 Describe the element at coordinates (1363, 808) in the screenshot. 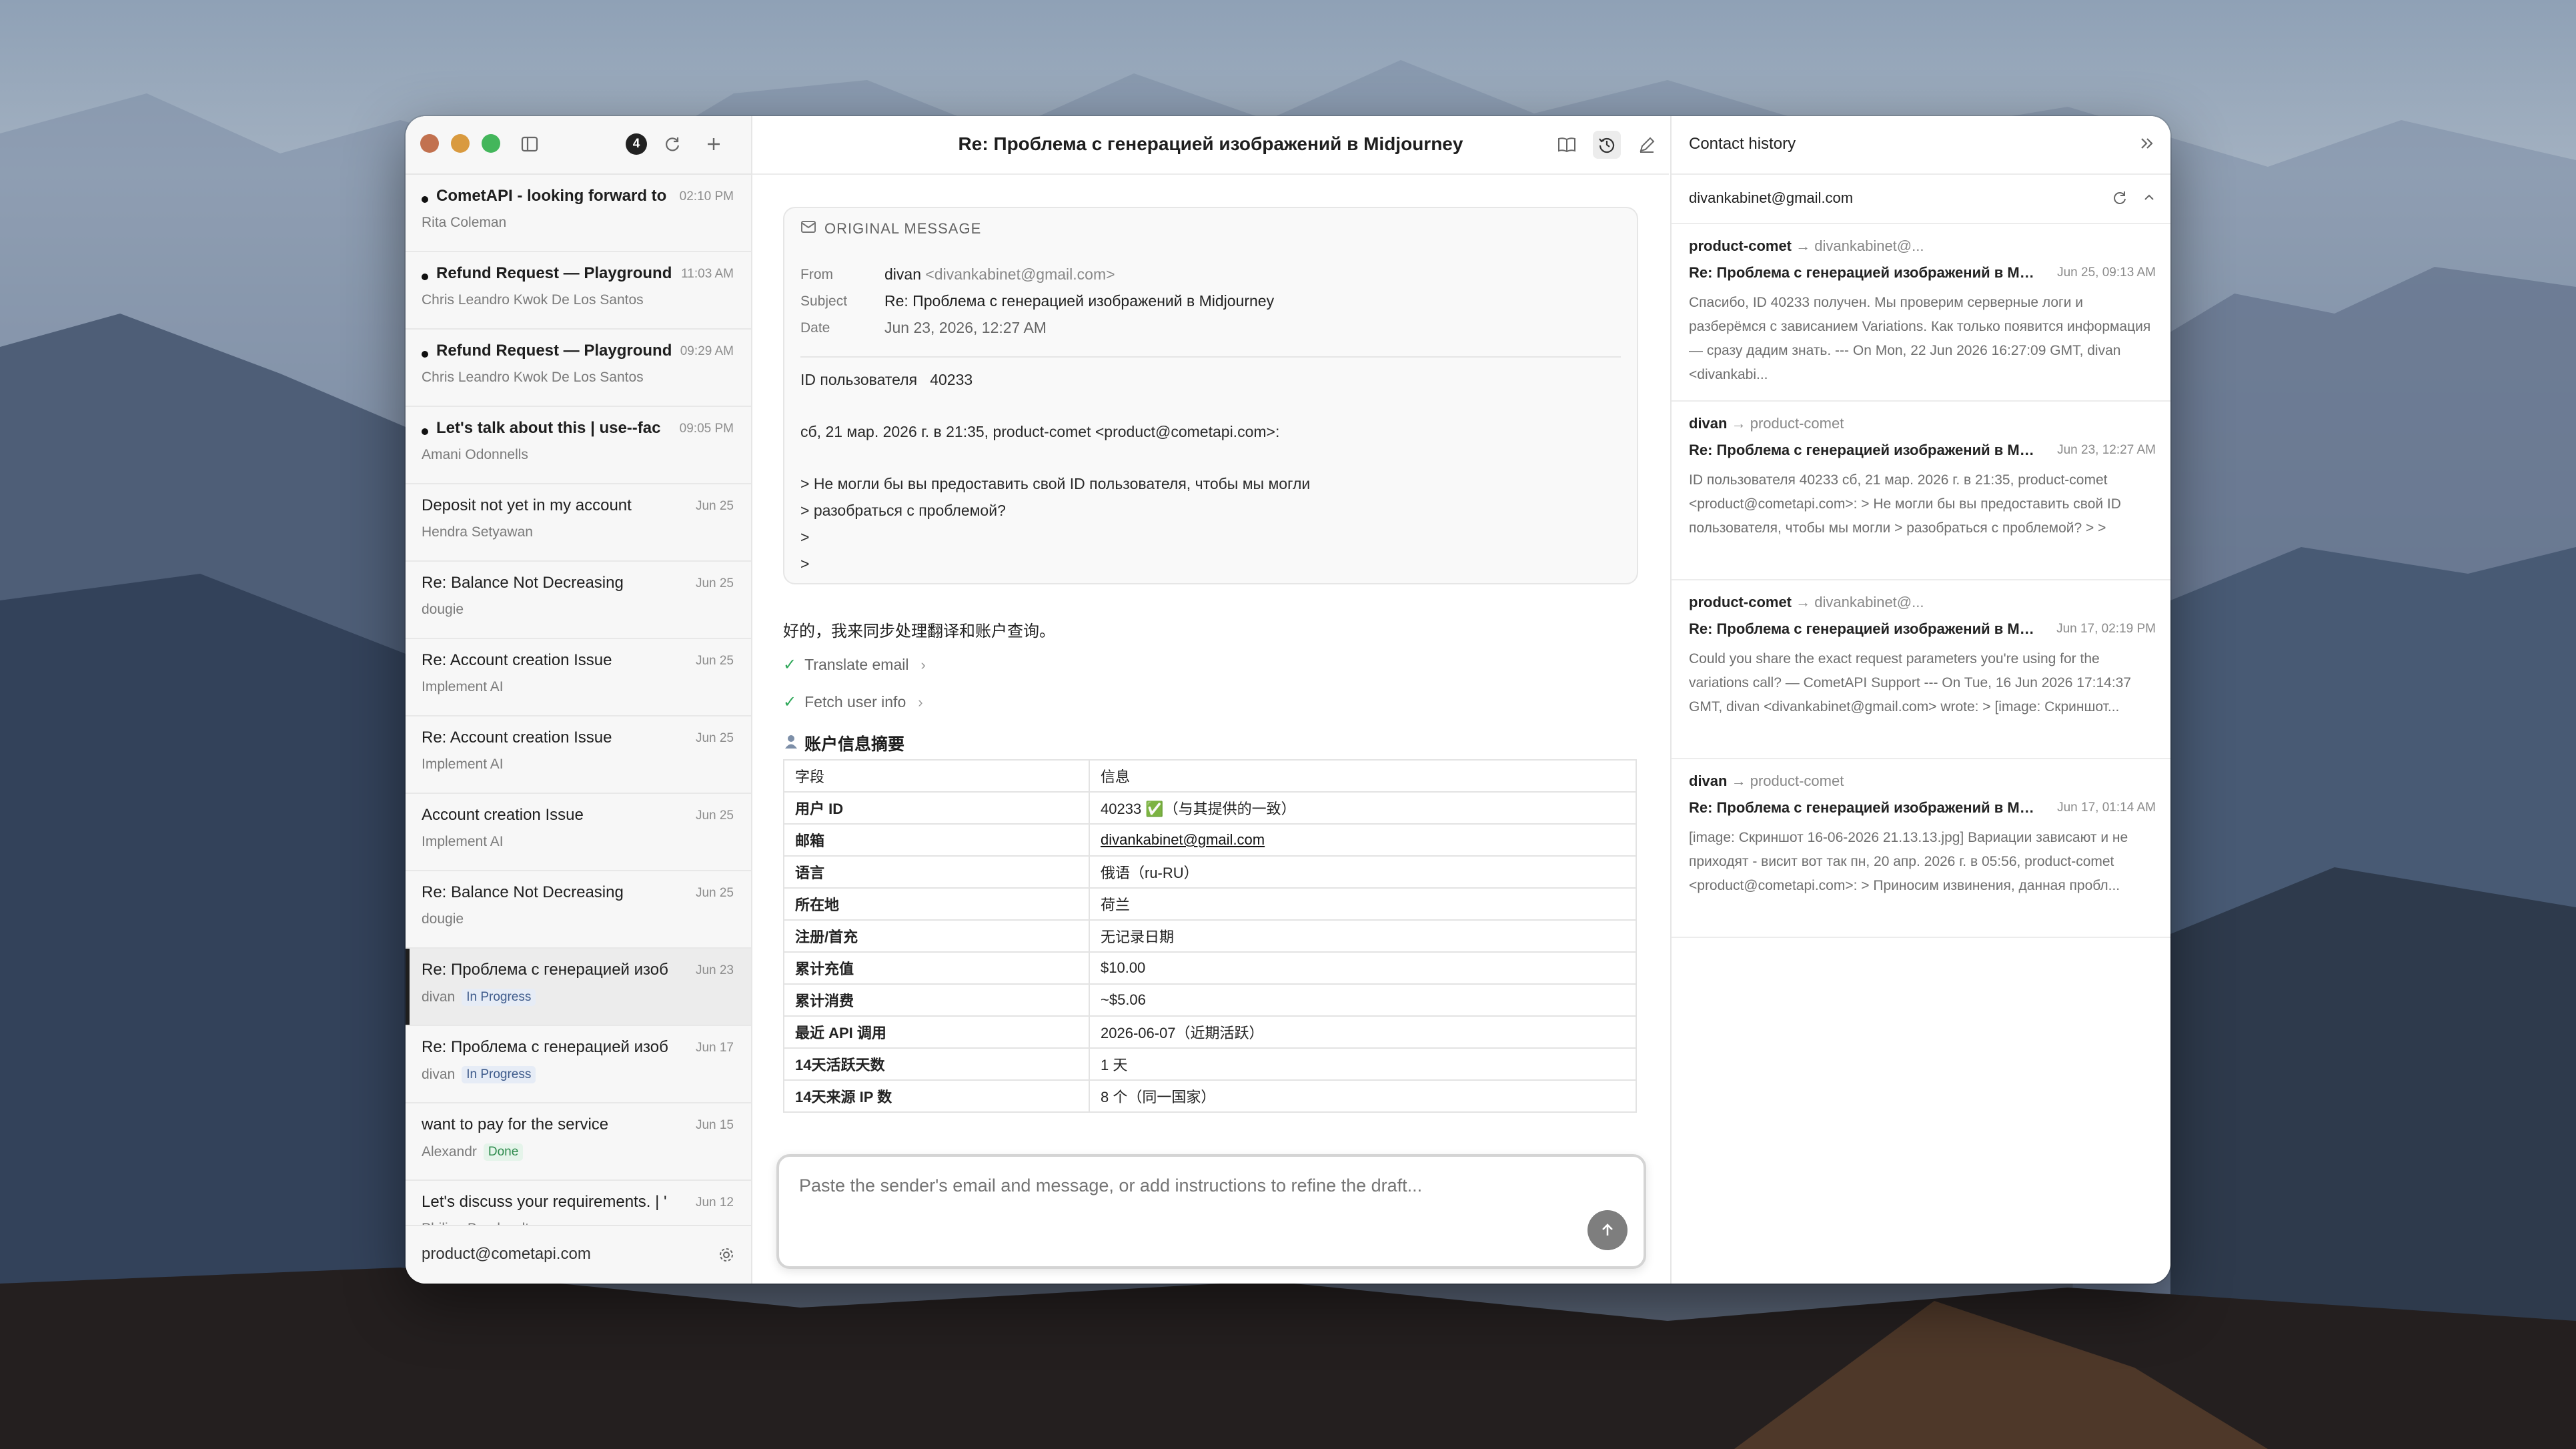

I see `table-cell-value: 40233 ✅（与其提供的一致）` at that location.